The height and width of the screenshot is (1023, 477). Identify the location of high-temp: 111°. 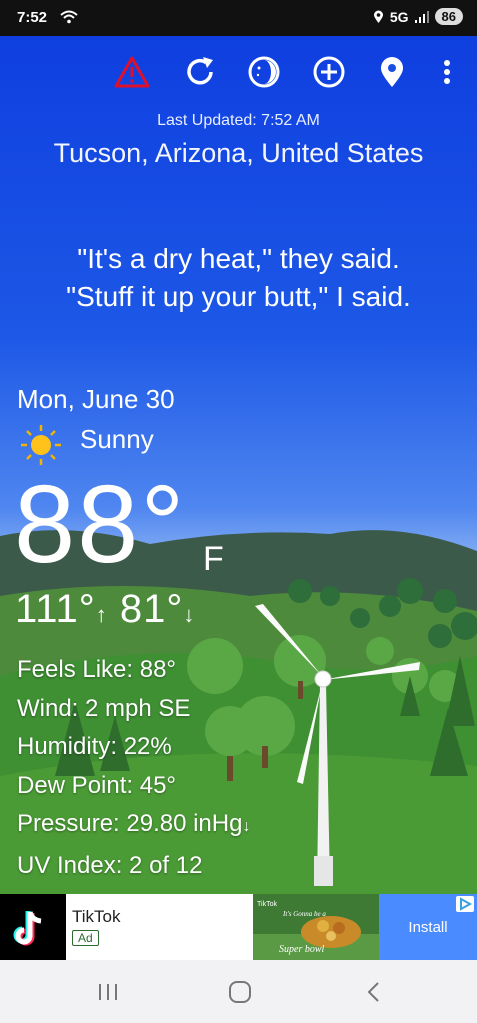
(55, 609).